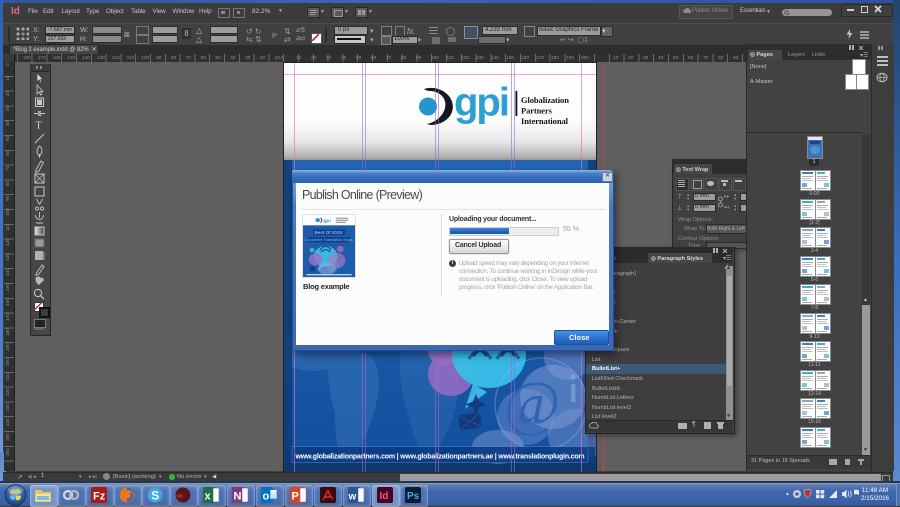 This screenshot has height=507, width=900. I want to click on svg-text: o, so click(266, 497).